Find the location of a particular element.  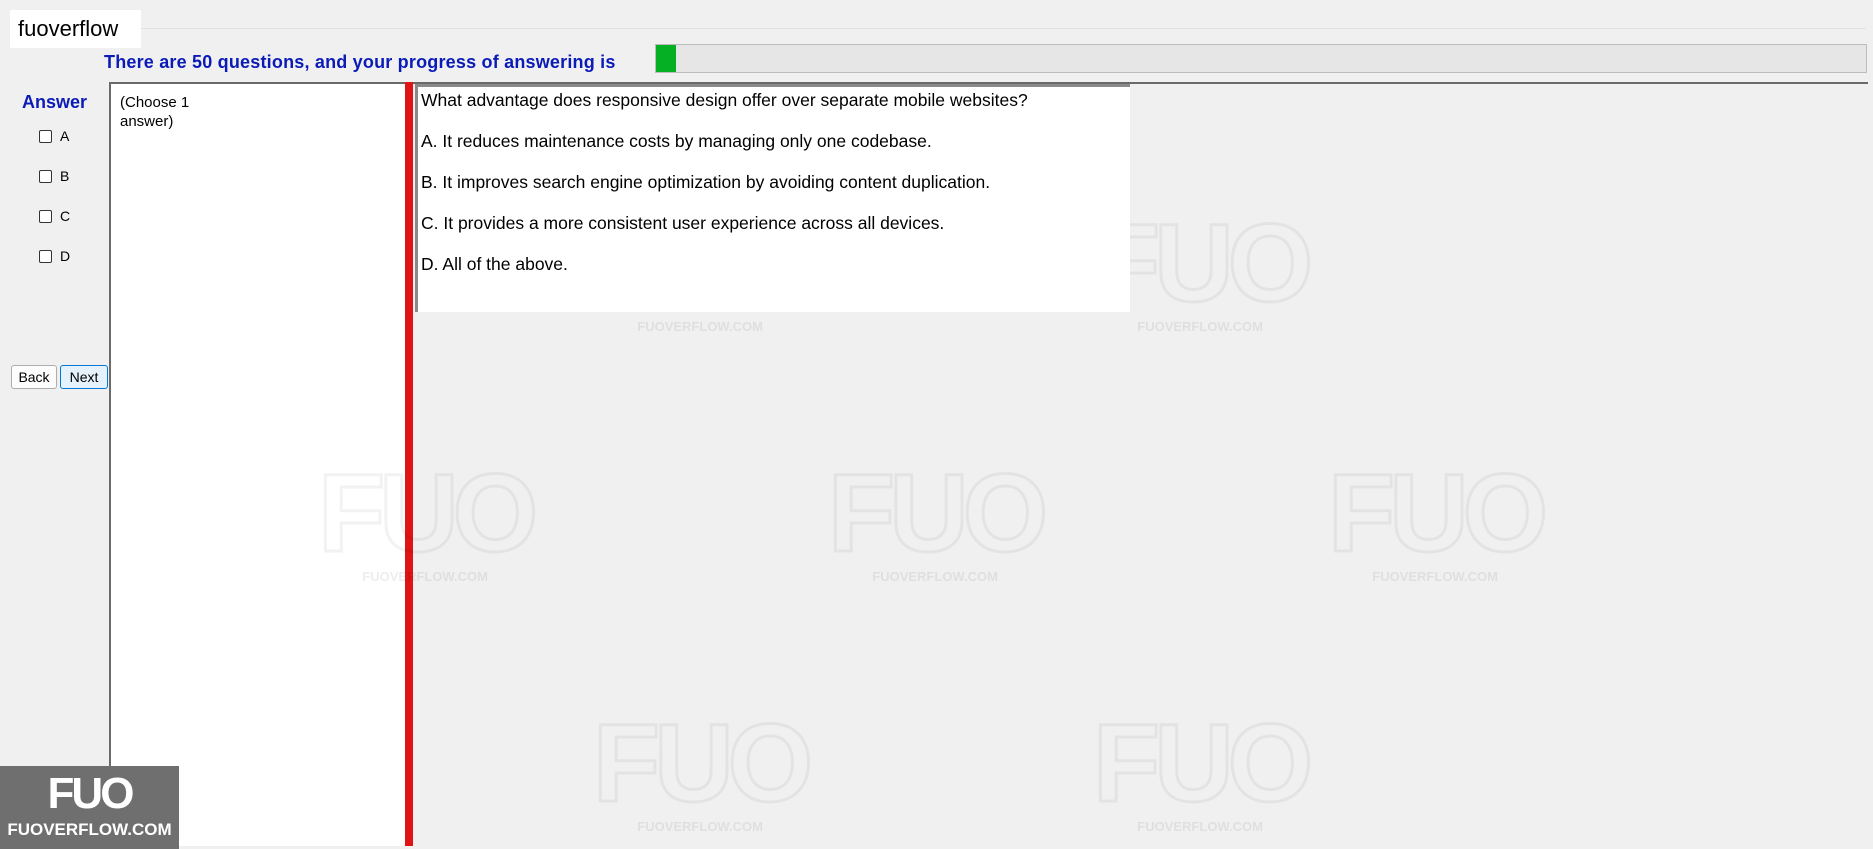

app-title: fuoverflow is located at coordinates (75, 29).